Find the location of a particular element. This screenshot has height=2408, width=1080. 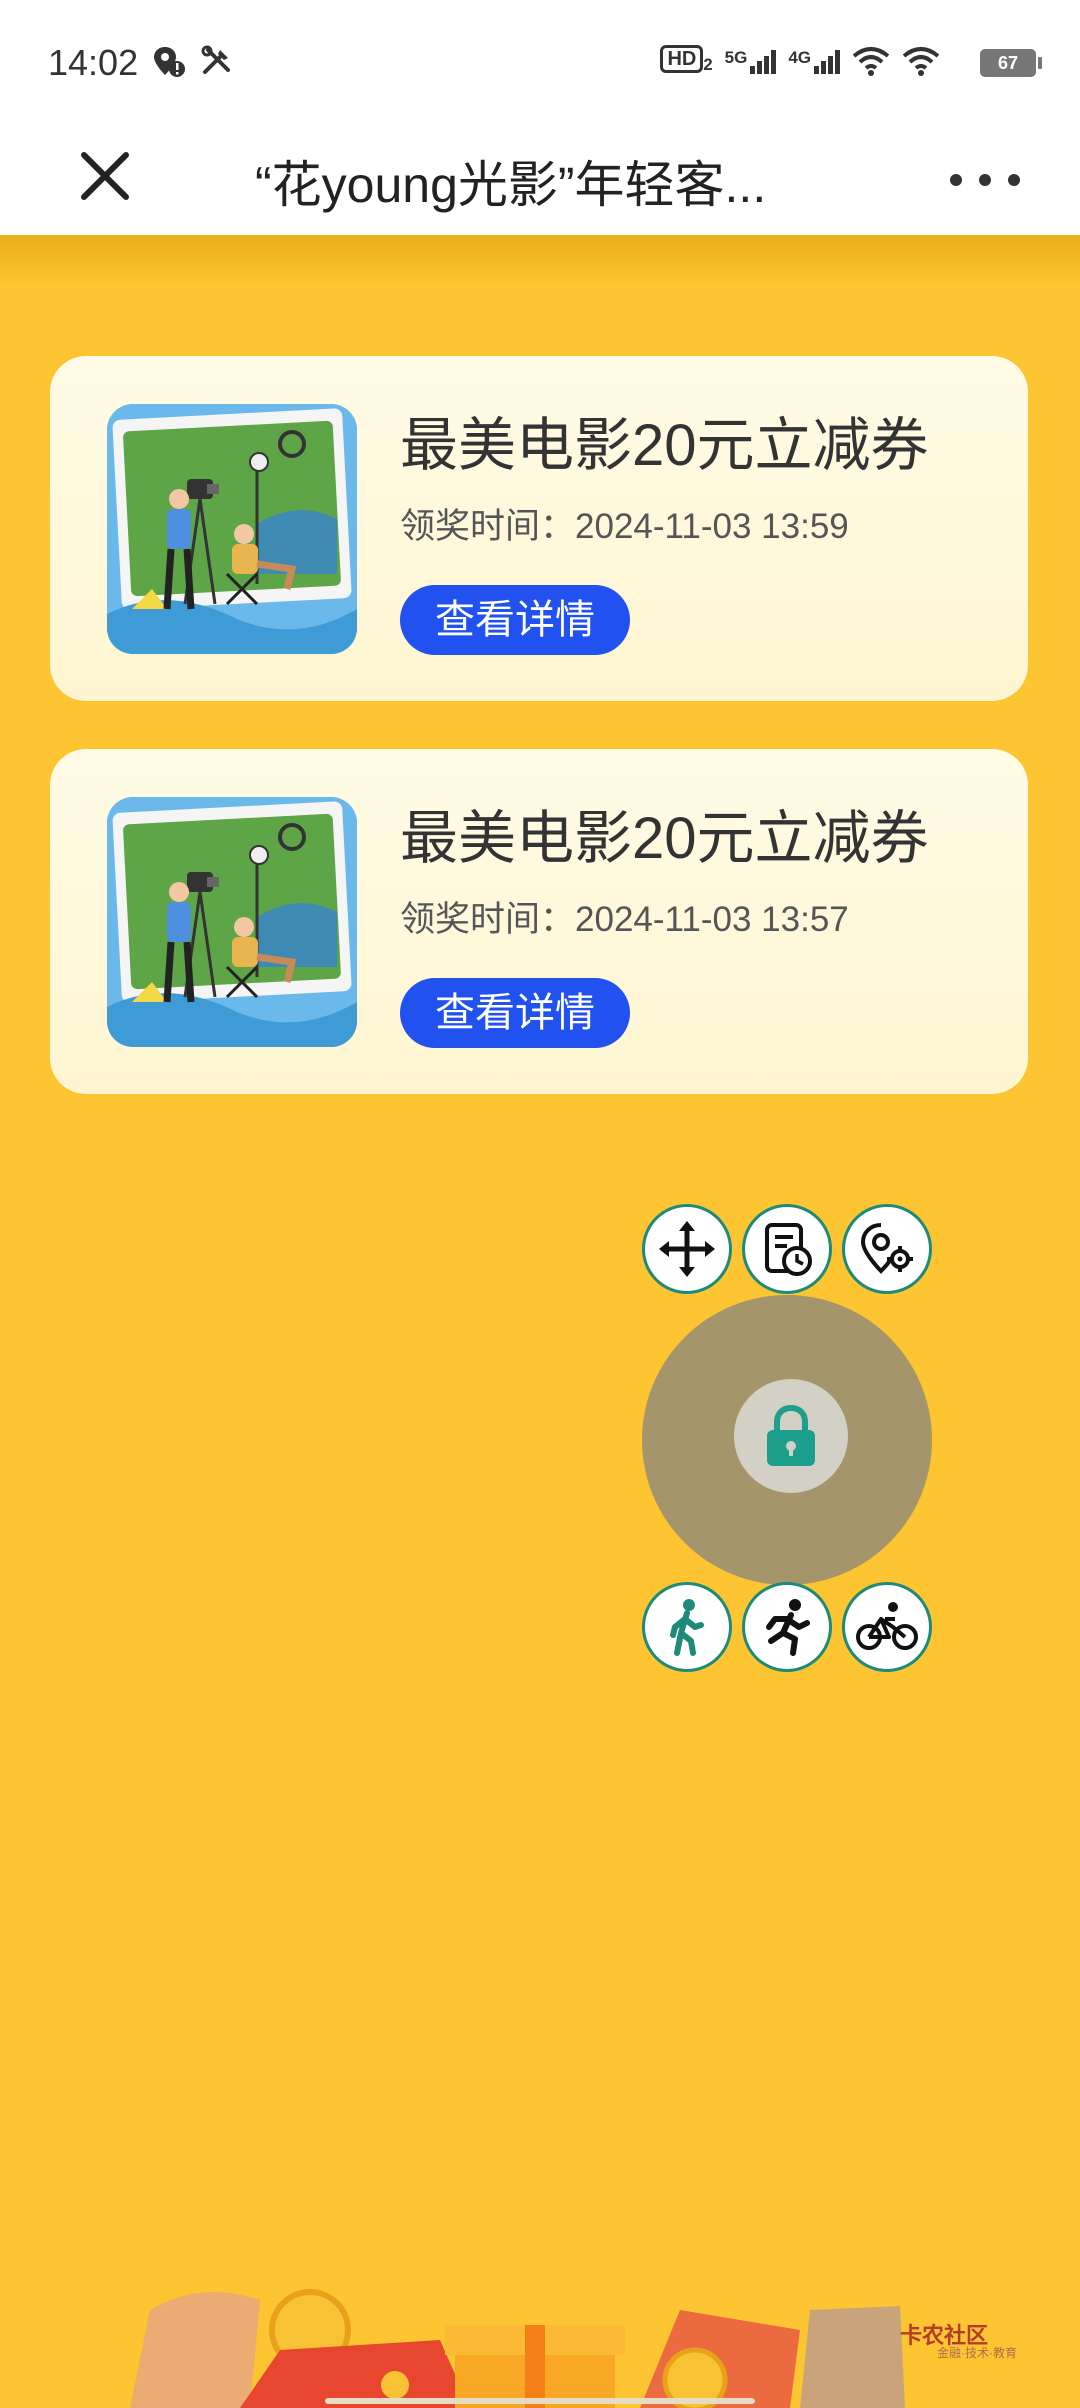

tools-icon is located at coordinates (215, 59).